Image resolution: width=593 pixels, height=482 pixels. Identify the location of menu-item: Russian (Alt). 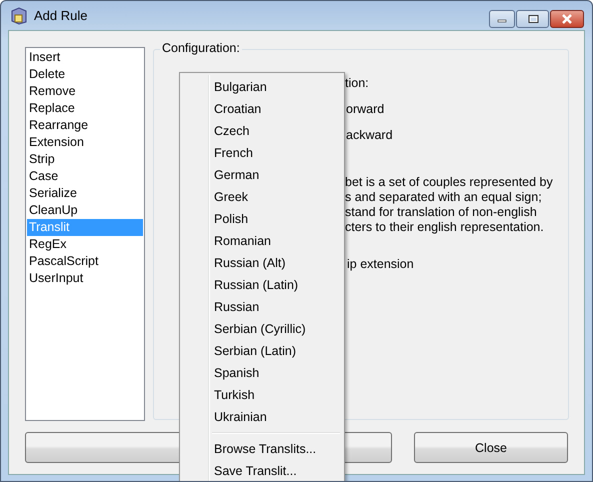
(262, 263).